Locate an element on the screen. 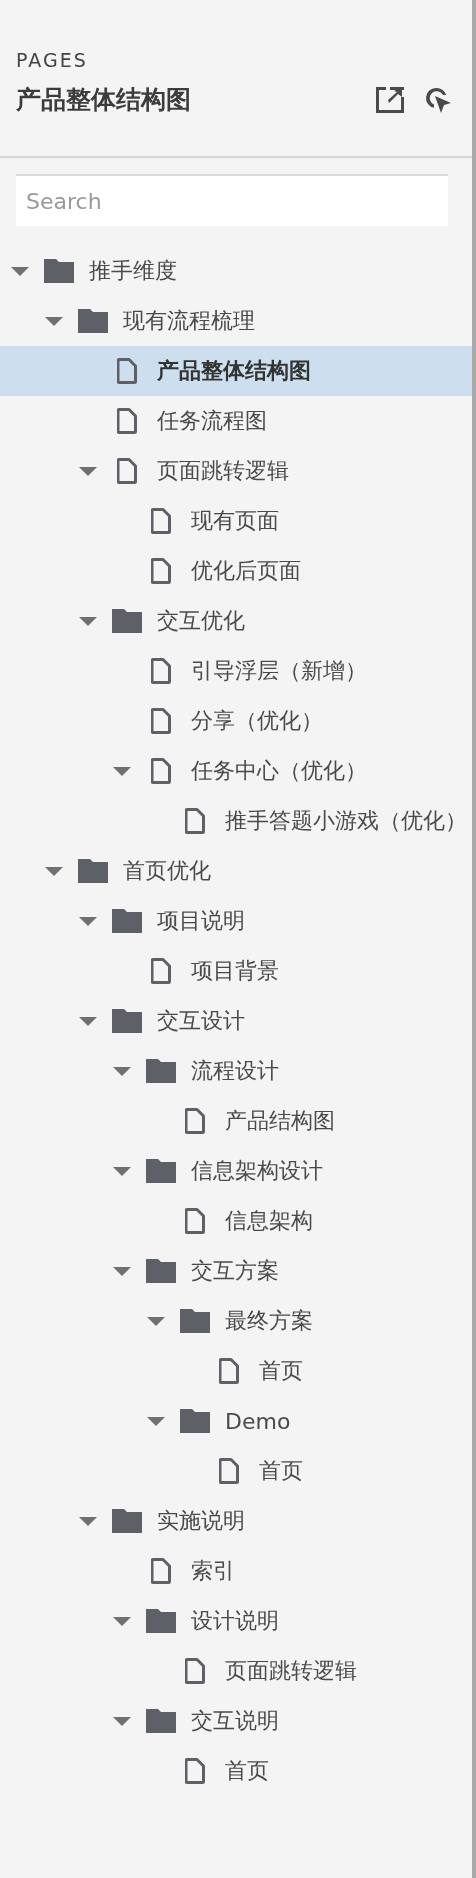 The height and width of the screenshot is (1878, 476). tree-item: 现有流程梳理 is located at coordinates (236, 321).